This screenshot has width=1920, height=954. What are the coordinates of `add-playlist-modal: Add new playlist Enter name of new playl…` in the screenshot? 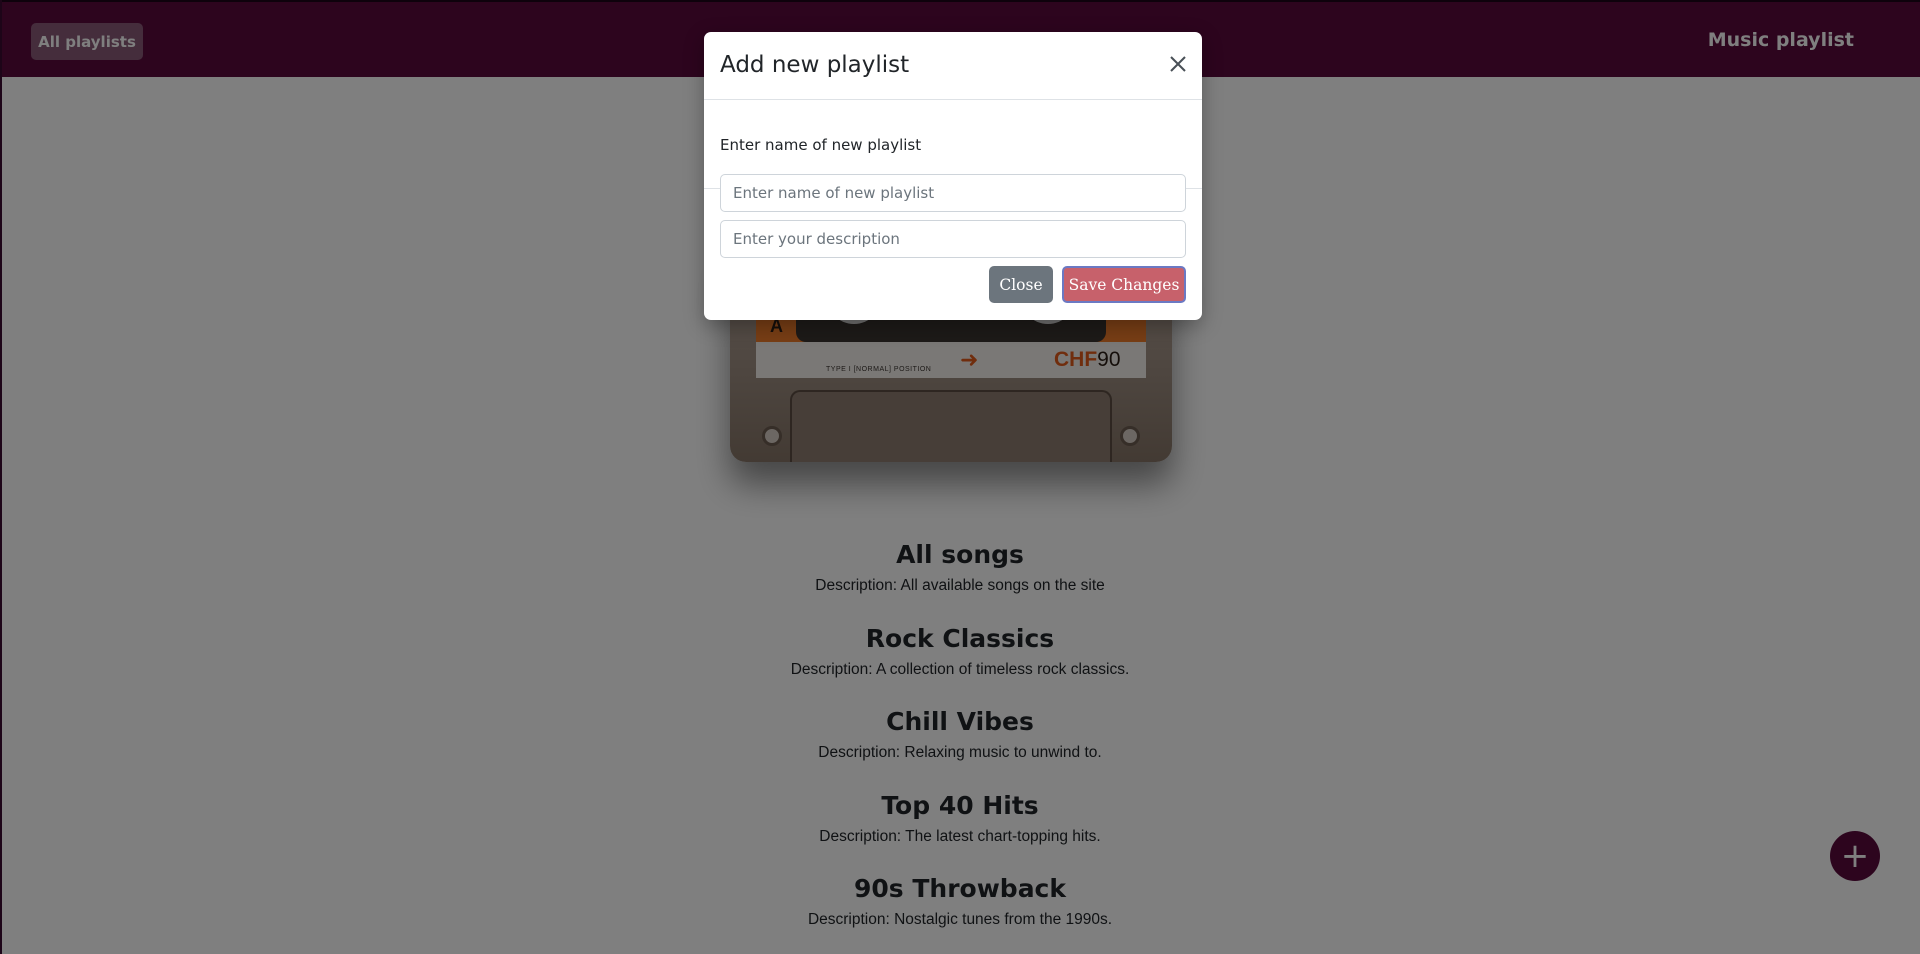 It's located at (953, 176).